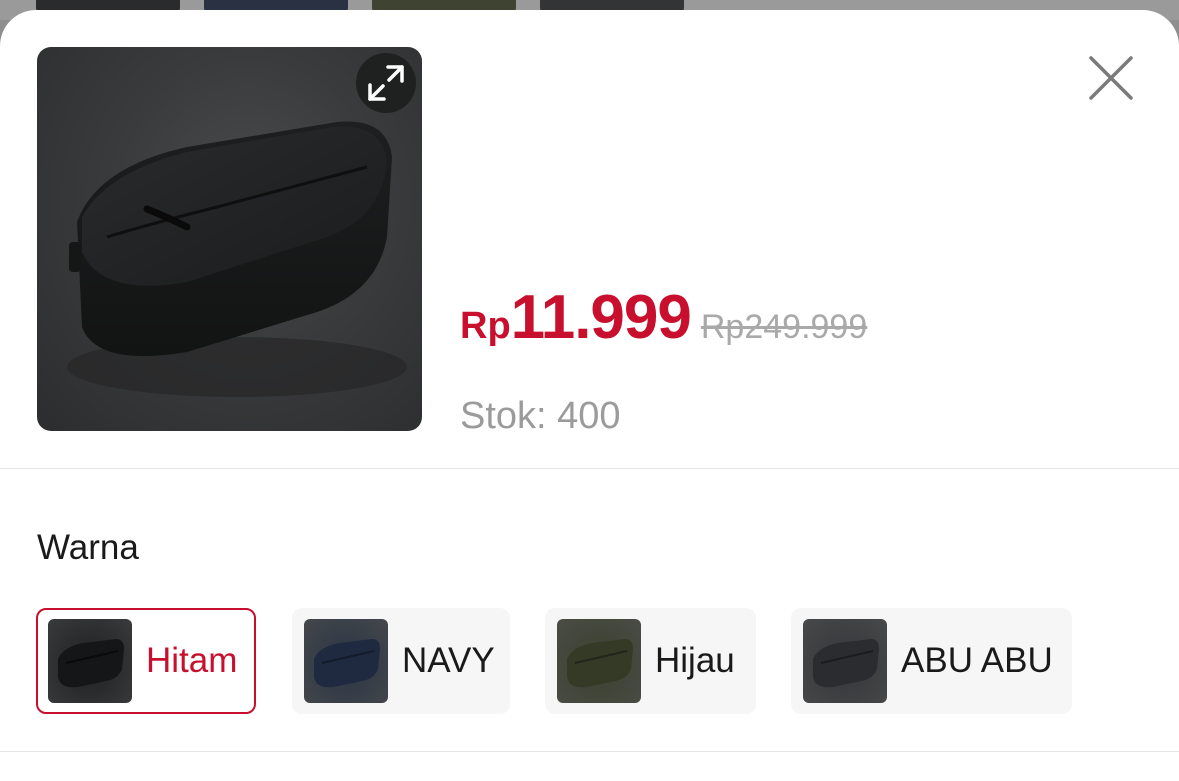  Describe the element at coordinates (601, 317) in the screenshot. I see `sale-price: 11.999` at that location.